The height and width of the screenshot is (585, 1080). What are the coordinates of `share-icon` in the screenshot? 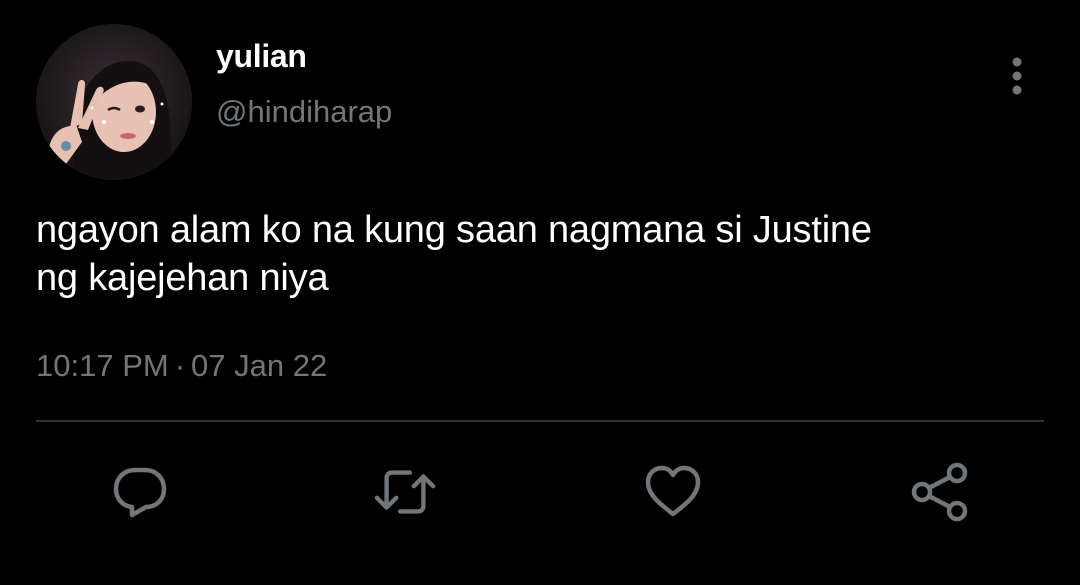 It's located at (939, 492).